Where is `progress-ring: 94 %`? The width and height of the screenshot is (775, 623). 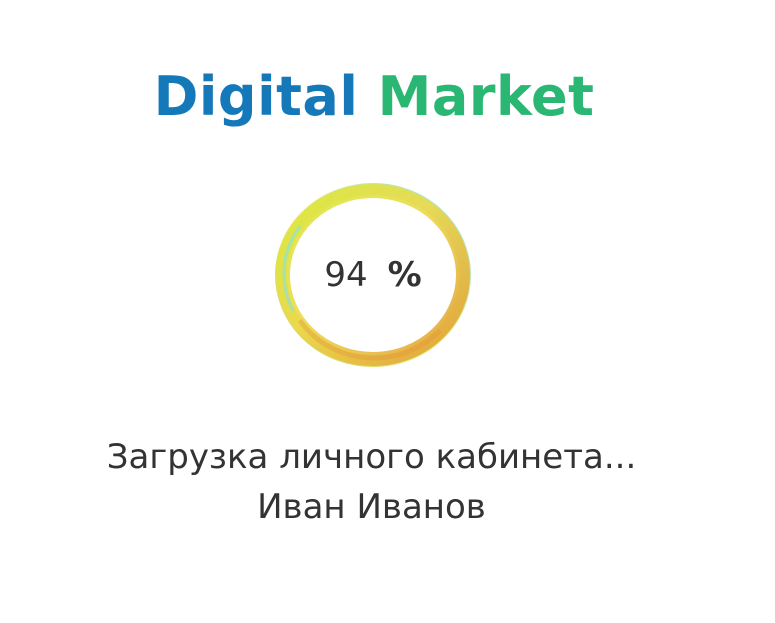
progress-ring: 94 % is located at coordinates (373, 275).